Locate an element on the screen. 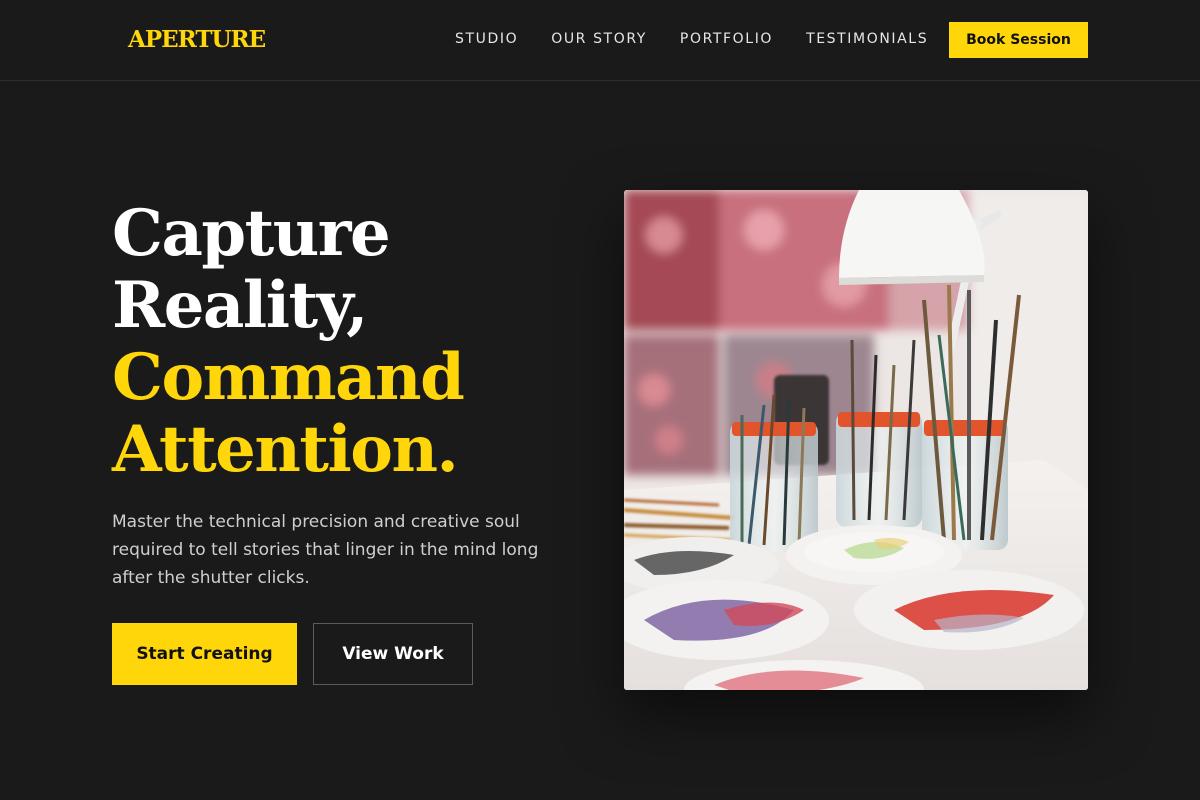 The width and height of the screenshot is (1200, 800). nav-link-studio: STUDIO is located at coordinates (486, 39).